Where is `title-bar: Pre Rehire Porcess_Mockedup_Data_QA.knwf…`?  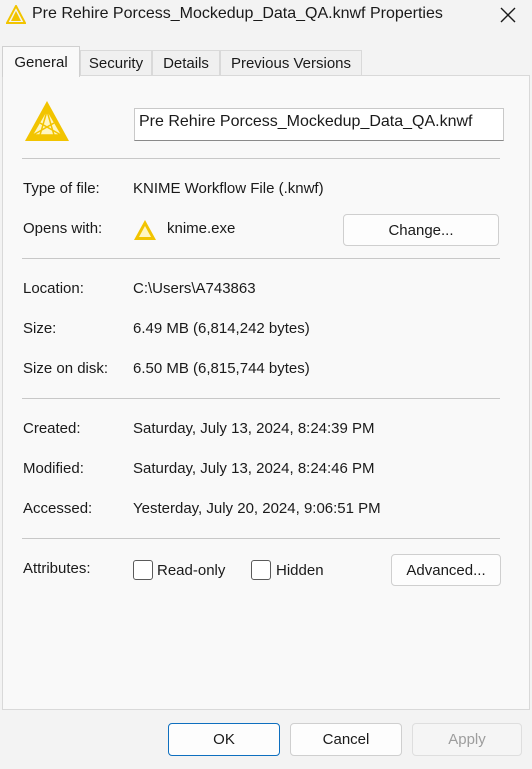 title-bar: Pre Rehire Porcess_Mockedup_Data_QA.knwf… is located at coordinates (266, 17).